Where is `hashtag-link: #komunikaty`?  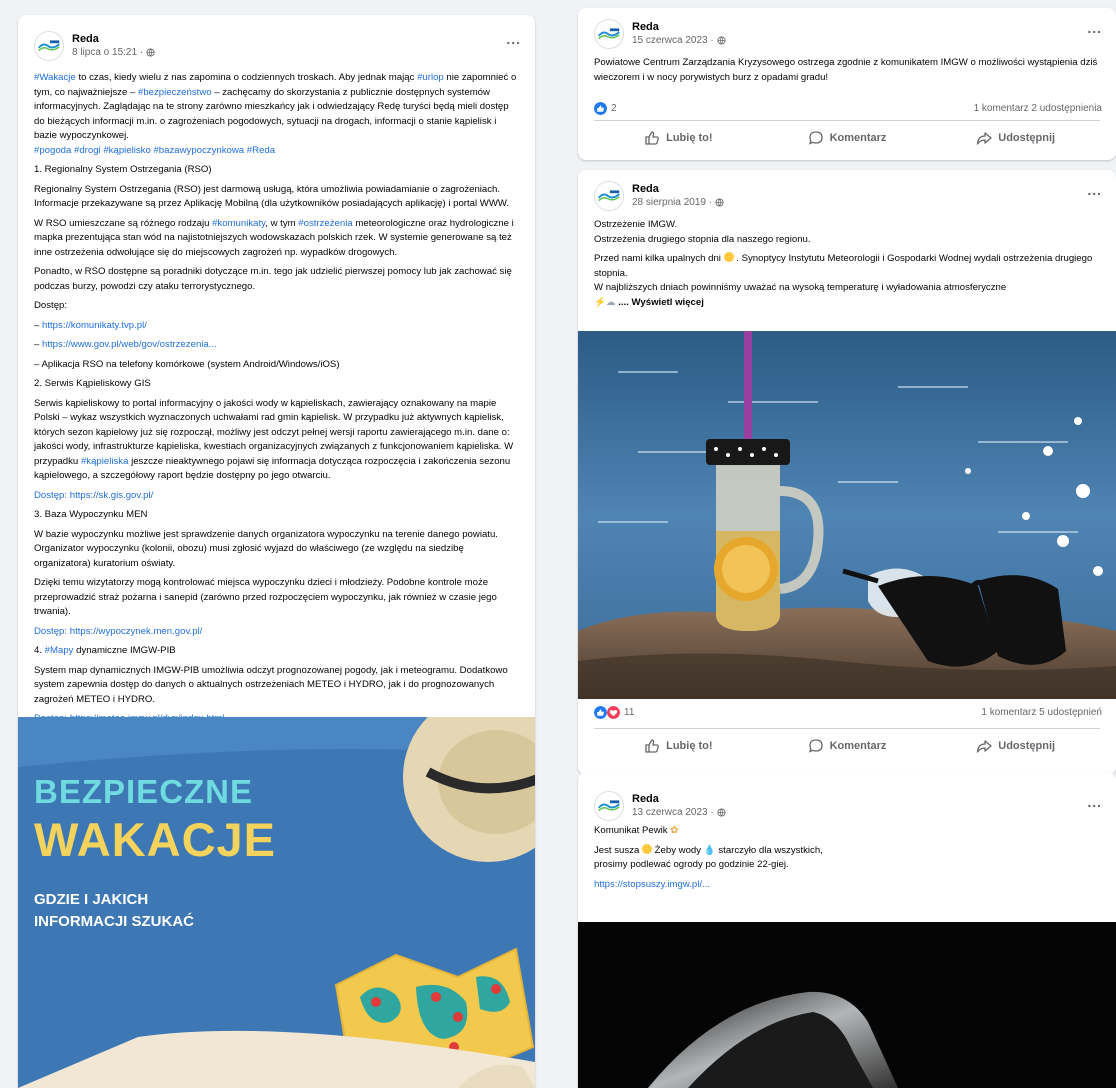 hashtag-link: #komunikaty is located at coordinates (238, 223).